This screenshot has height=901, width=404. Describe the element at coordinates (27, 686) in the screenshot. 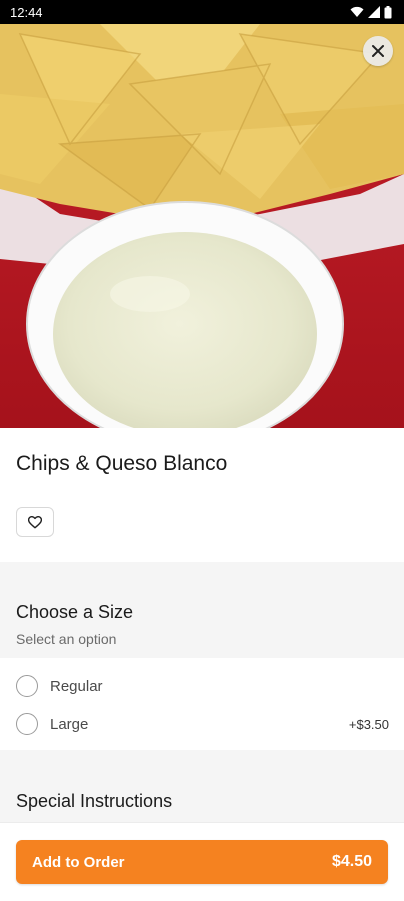

I see `radio-regular` at that location.